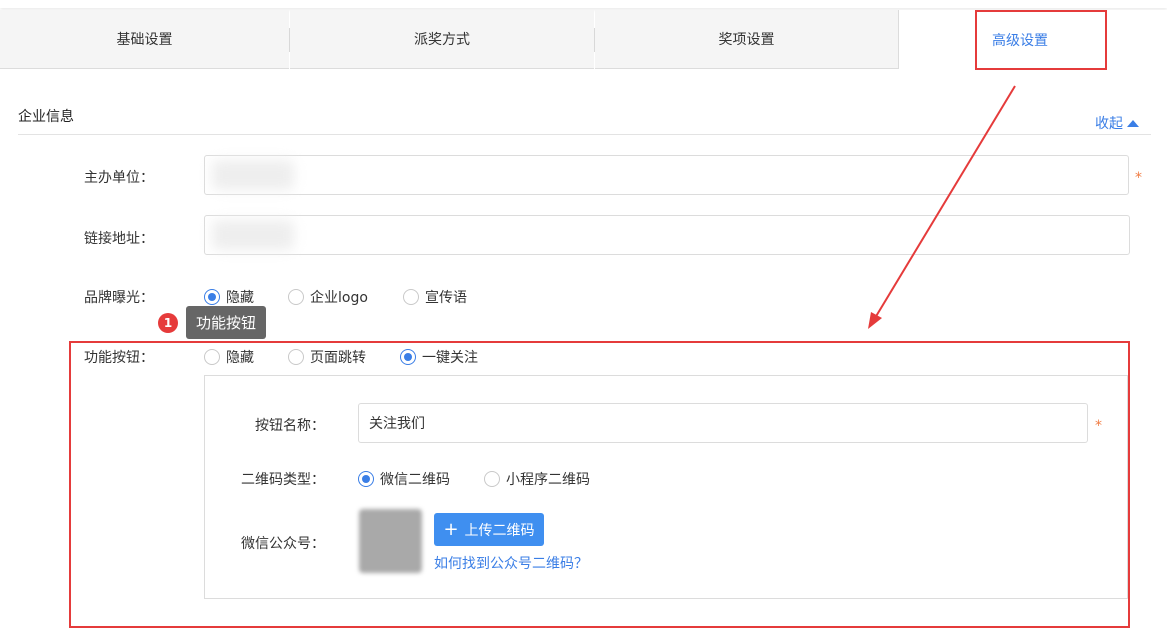  What do you see at coordinates (583, 4) in the screenshot?
I see `top-strip` at bounding box center [583, 4].